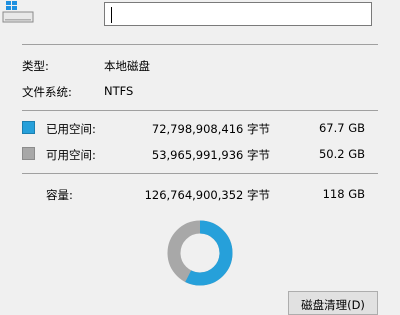  What do you see at coordinates (71, 155) in the screenshot?
I see `free-space-label: 可用空间:` at bounding box center [71, 155].